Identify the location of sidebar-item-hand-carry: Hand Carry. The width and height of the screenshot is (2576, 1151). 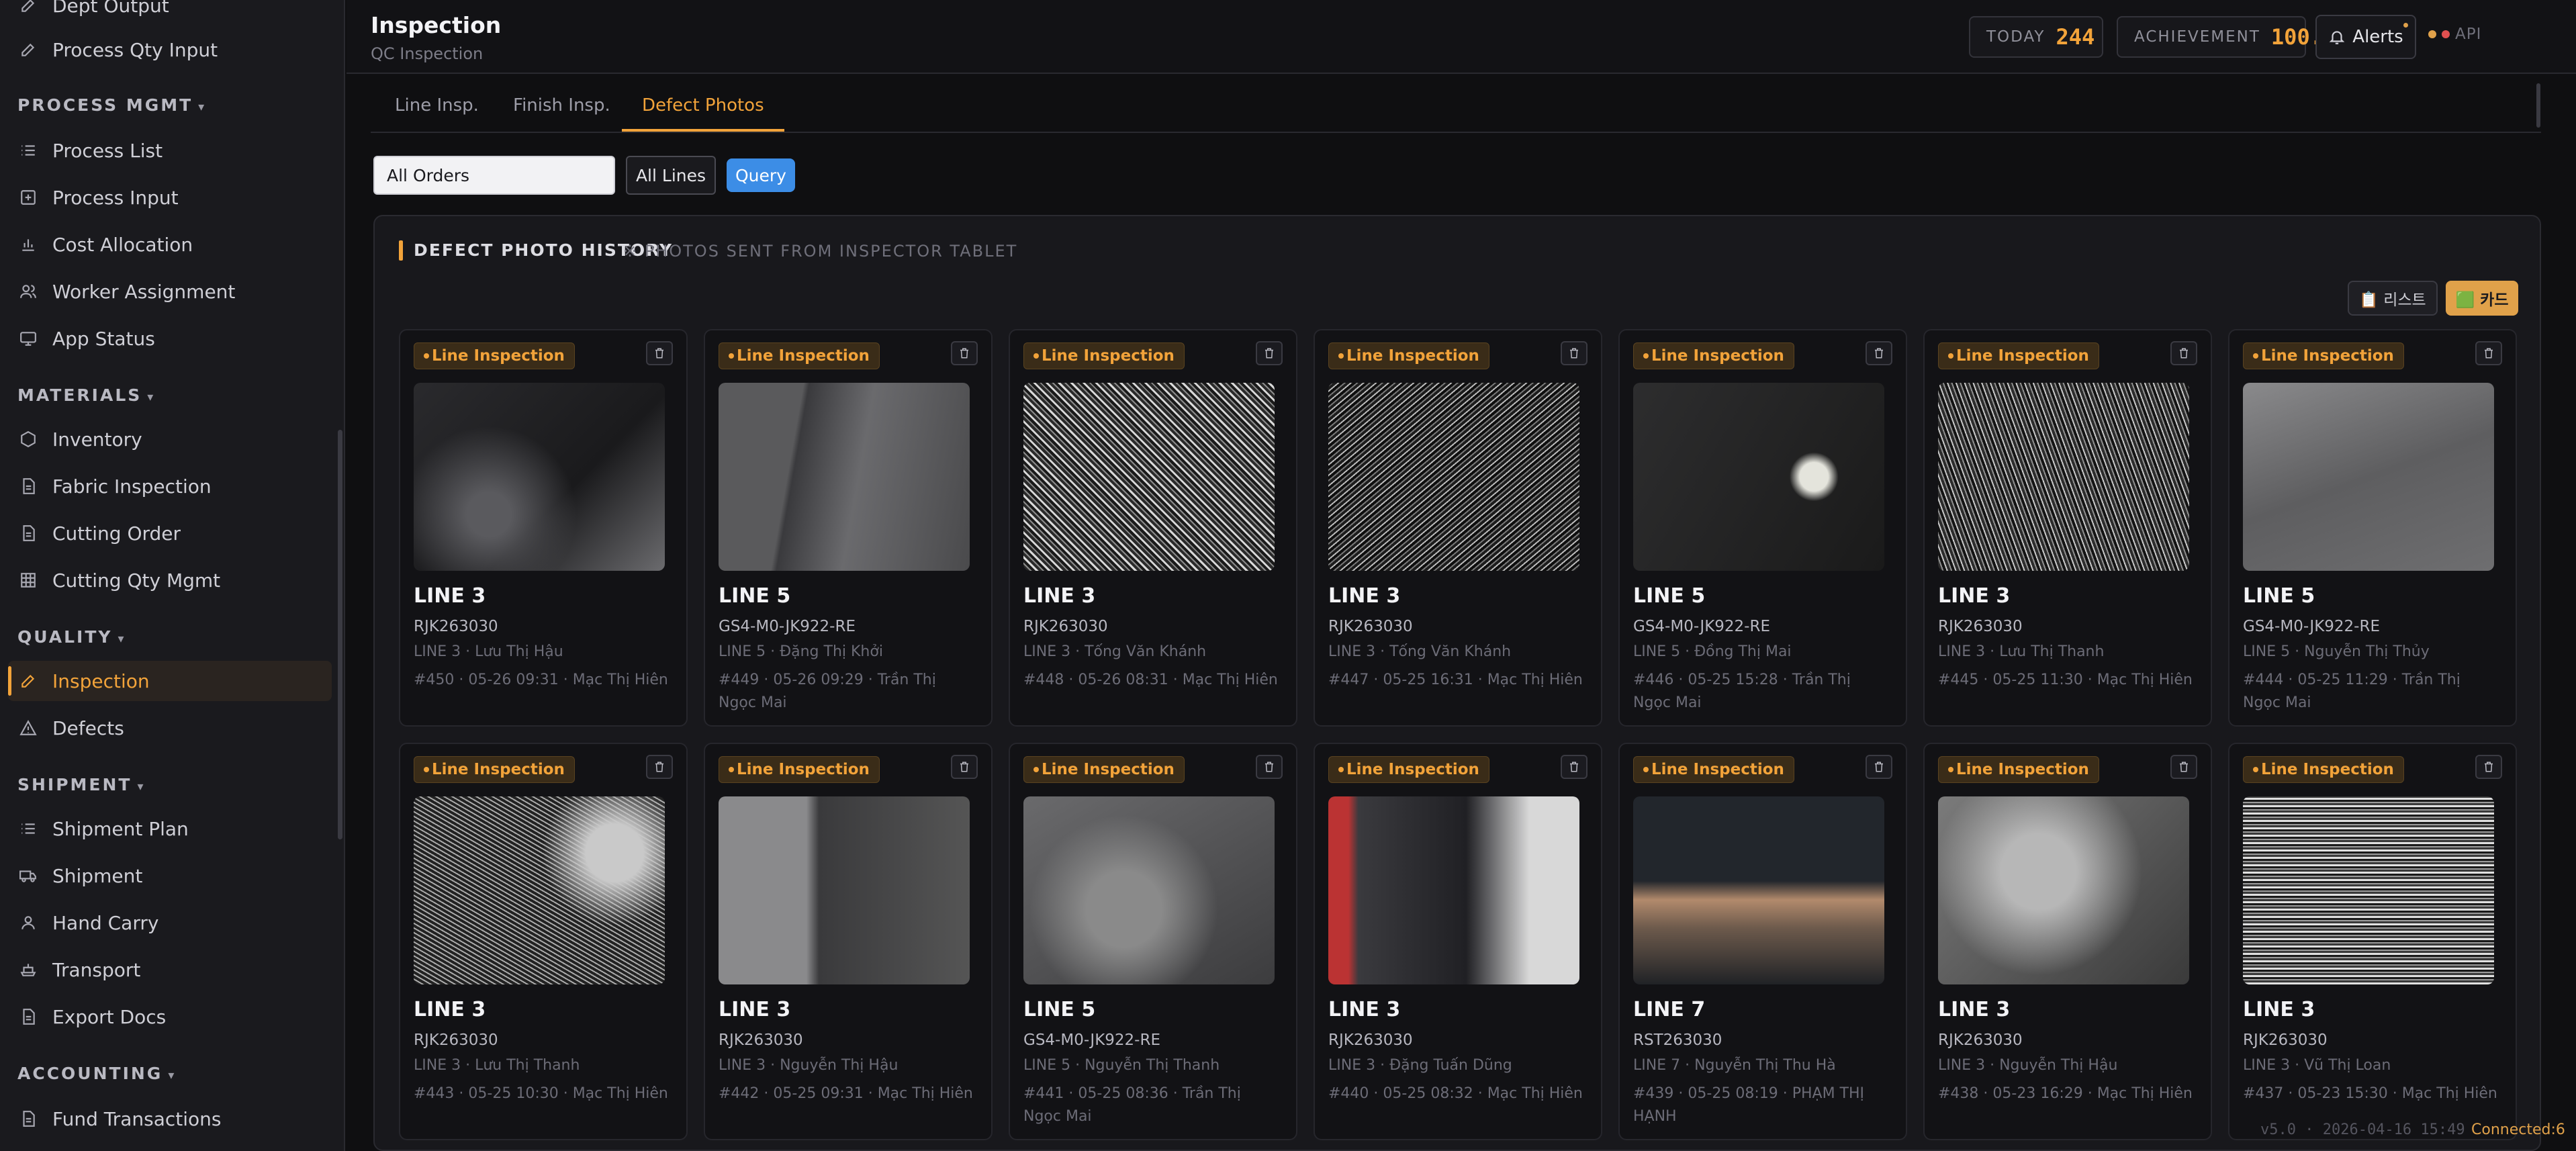
(170, 923).